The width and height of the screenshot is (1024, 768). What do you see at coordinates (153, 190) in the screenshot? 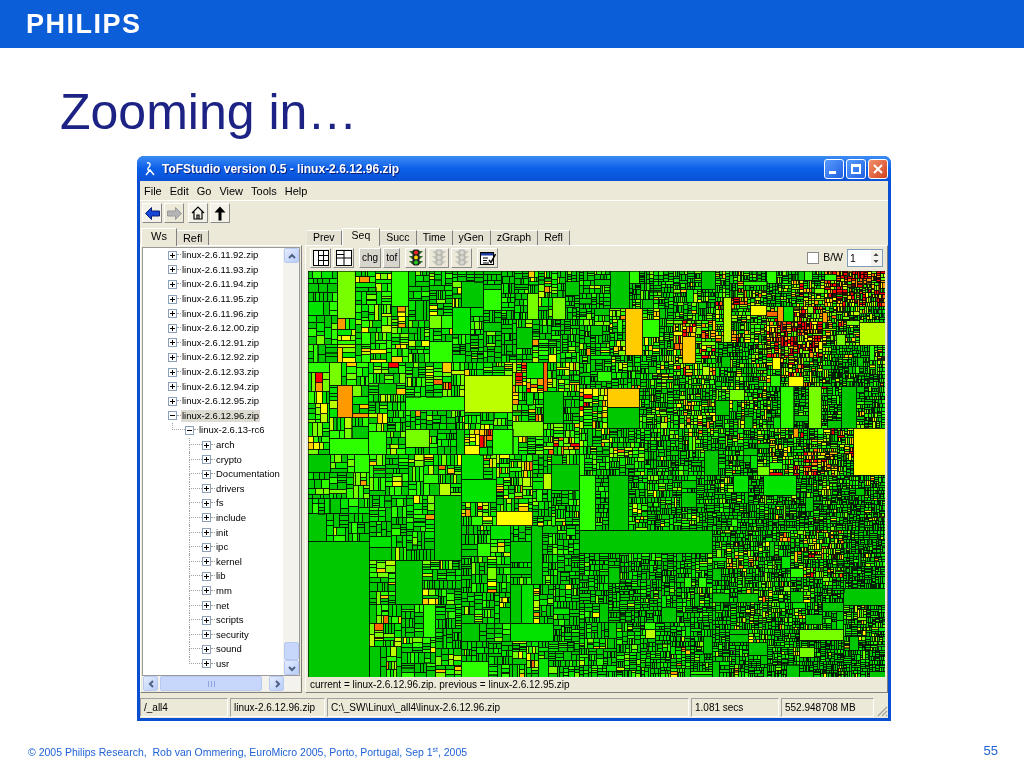
I see `menu-item: File` at bounding box center [153, 190].